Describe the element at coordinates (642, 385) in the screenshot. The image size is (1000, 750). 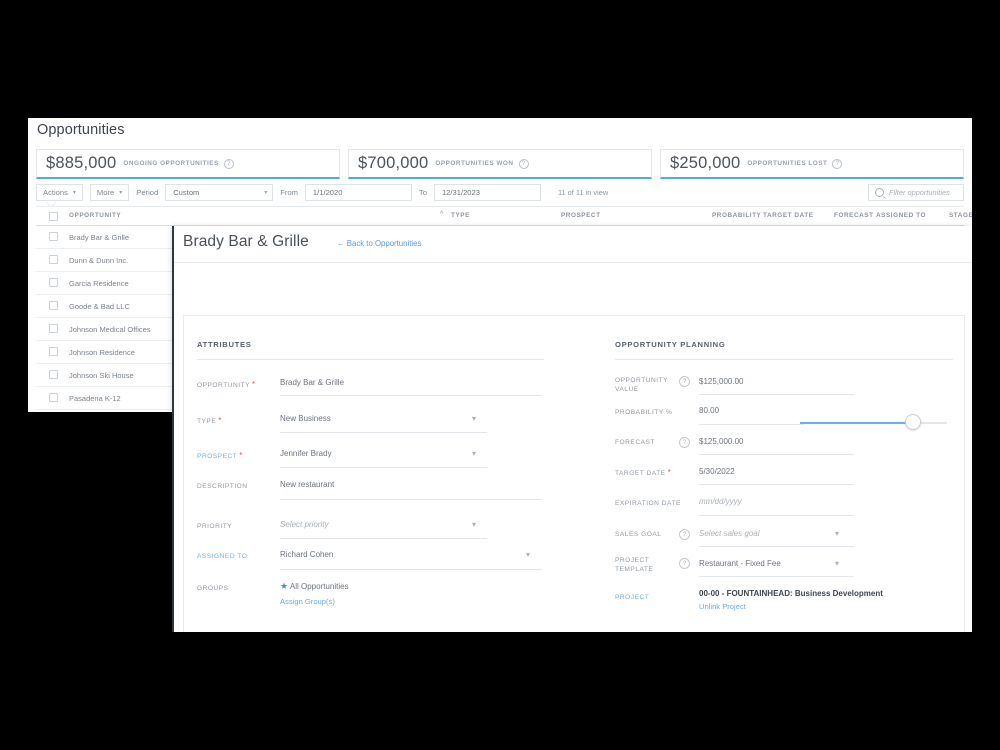
I see `field-label-opportunity-value: OPPORTUNITY VALUE` at that location.